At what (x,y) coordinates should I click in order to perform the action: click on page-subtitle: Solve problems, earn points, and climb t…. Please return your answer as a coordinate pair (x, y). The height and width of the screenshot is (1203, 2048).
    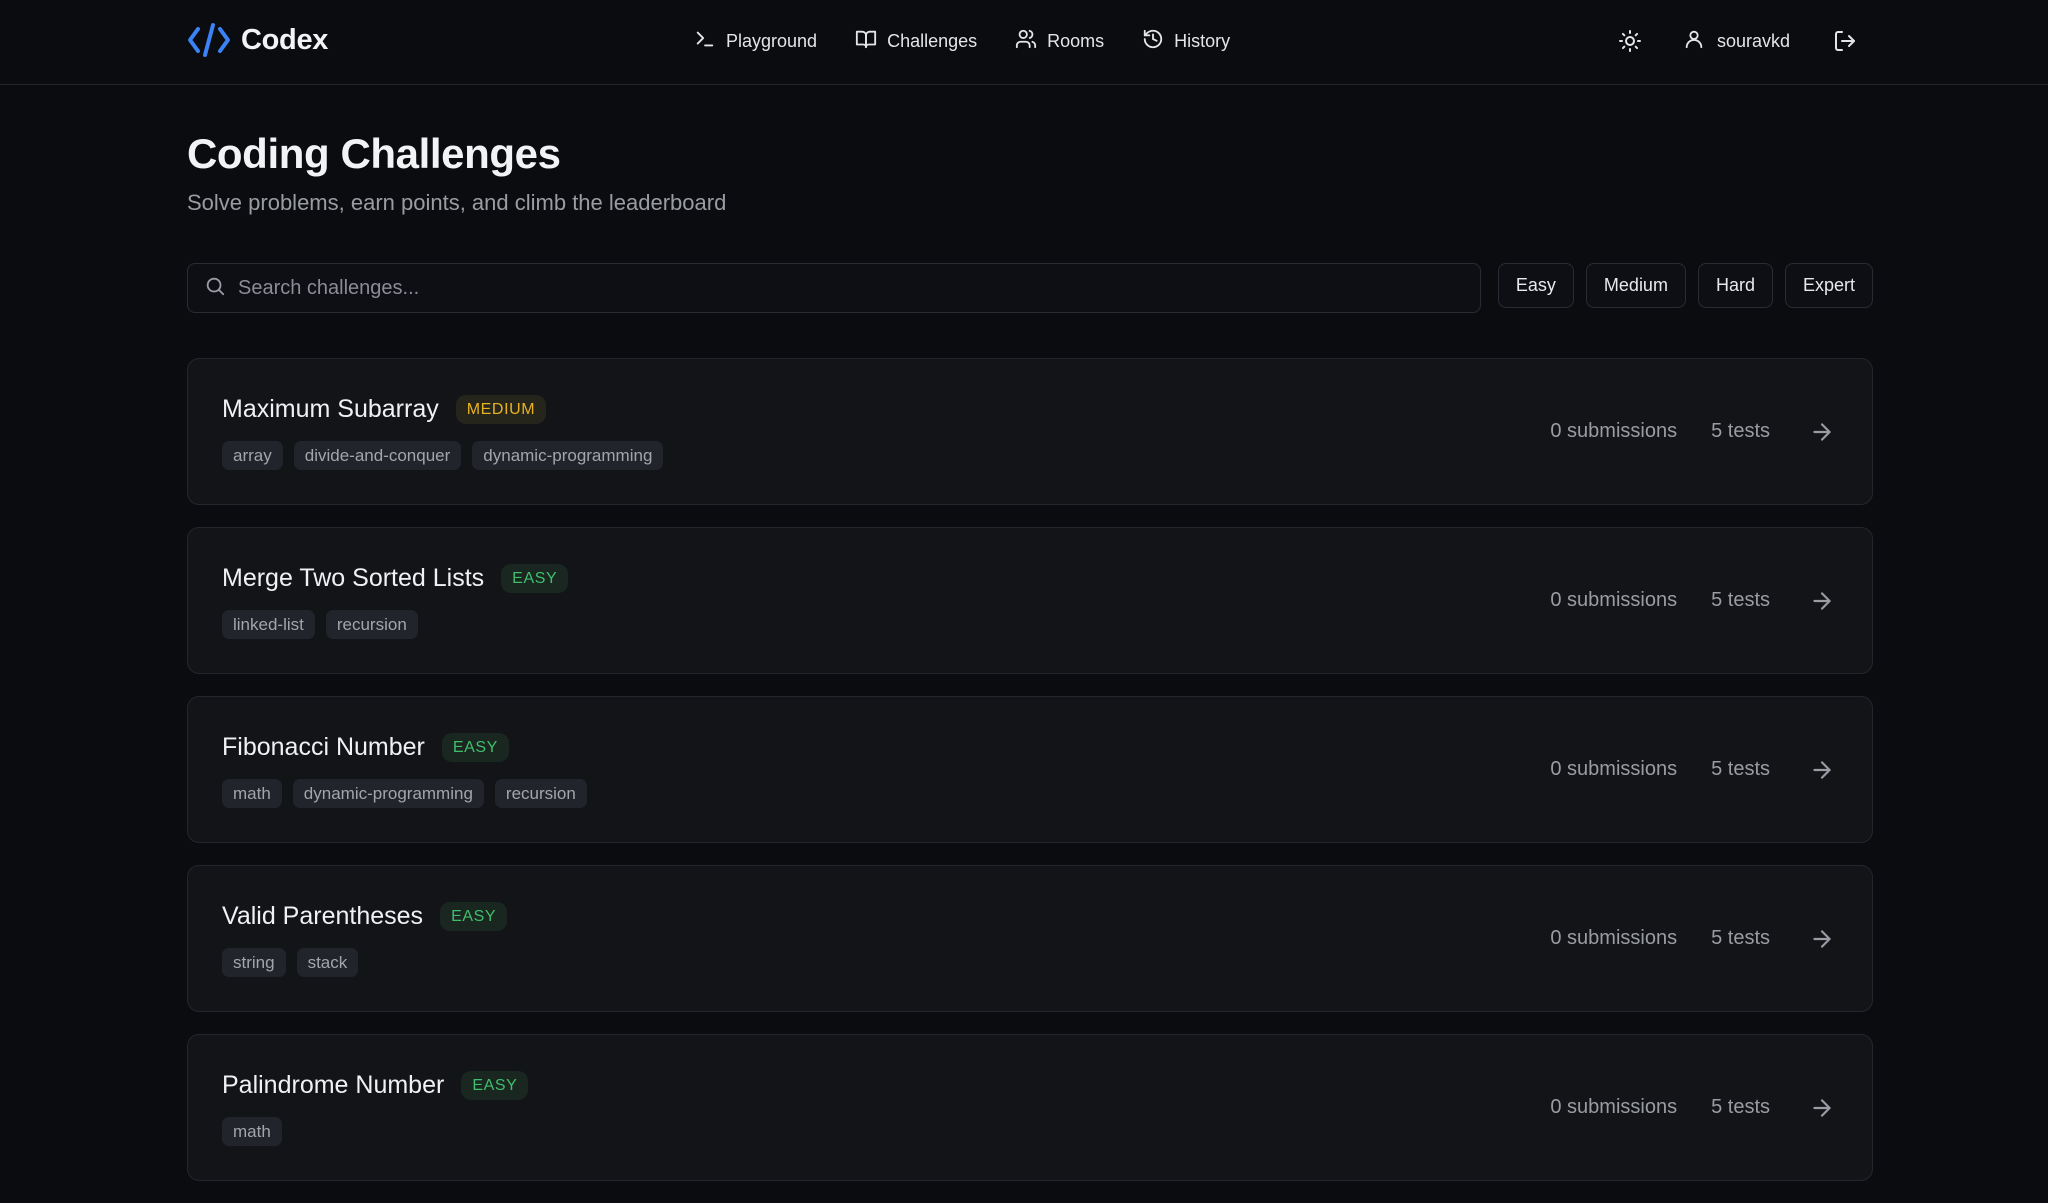
    Looking at the image, I should click on (457, 202).